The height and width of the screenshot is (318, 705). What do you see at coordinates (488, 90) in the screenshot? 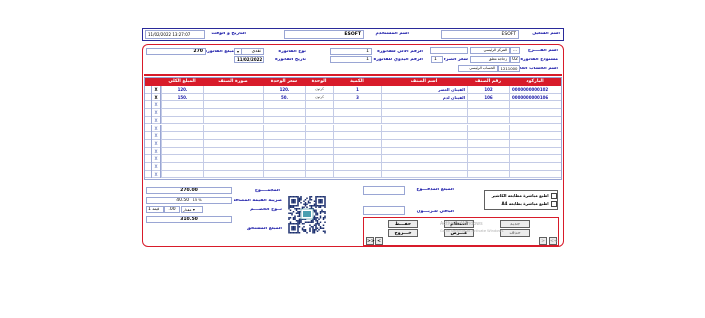
I see `cell-item_no: 102` at bounding box center [488, 90].